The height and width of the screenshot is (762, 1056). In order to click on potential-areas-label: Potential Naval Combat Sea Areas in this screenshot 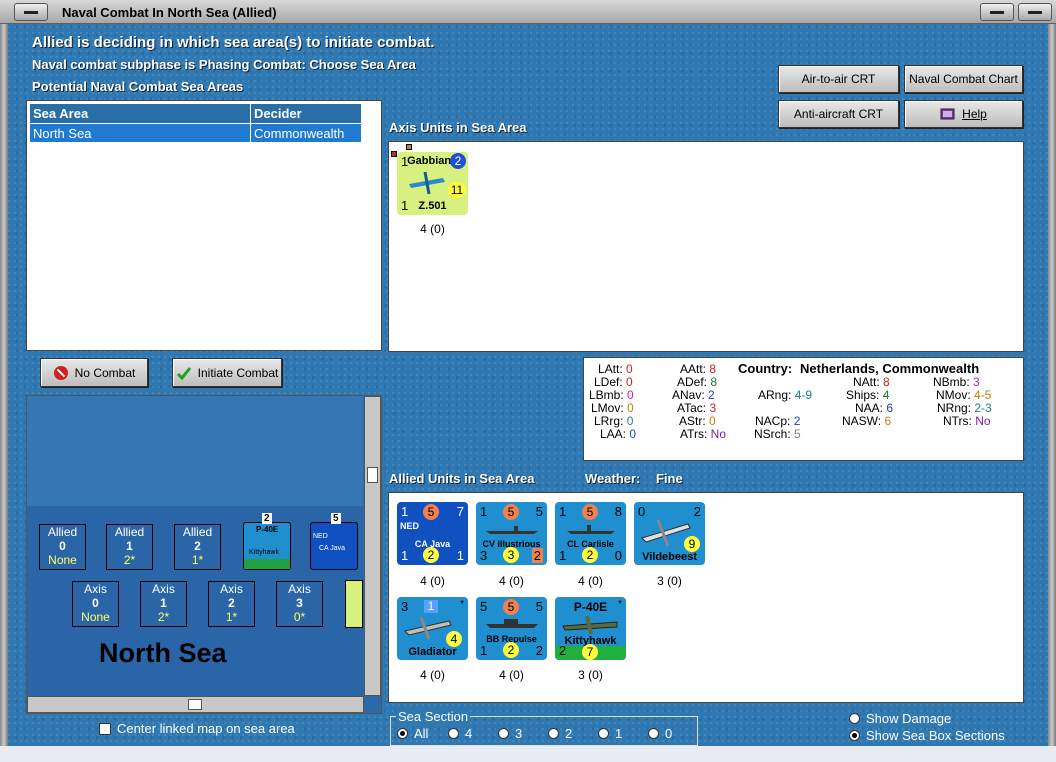, I will do `click(138, 86)`.